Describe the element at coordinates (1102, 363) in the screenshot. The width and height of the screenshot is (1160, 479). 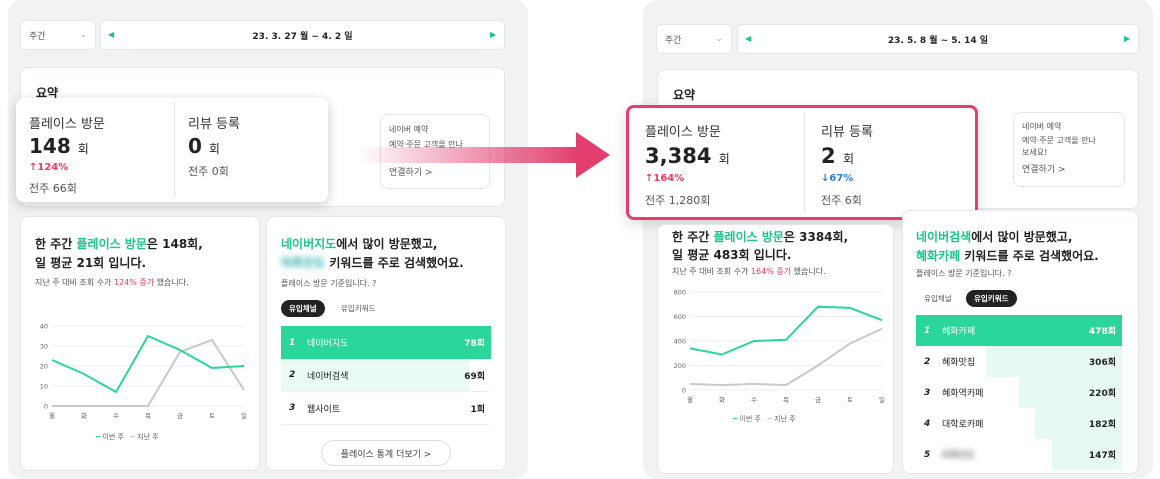
I see `row-count: 306회` at that location.